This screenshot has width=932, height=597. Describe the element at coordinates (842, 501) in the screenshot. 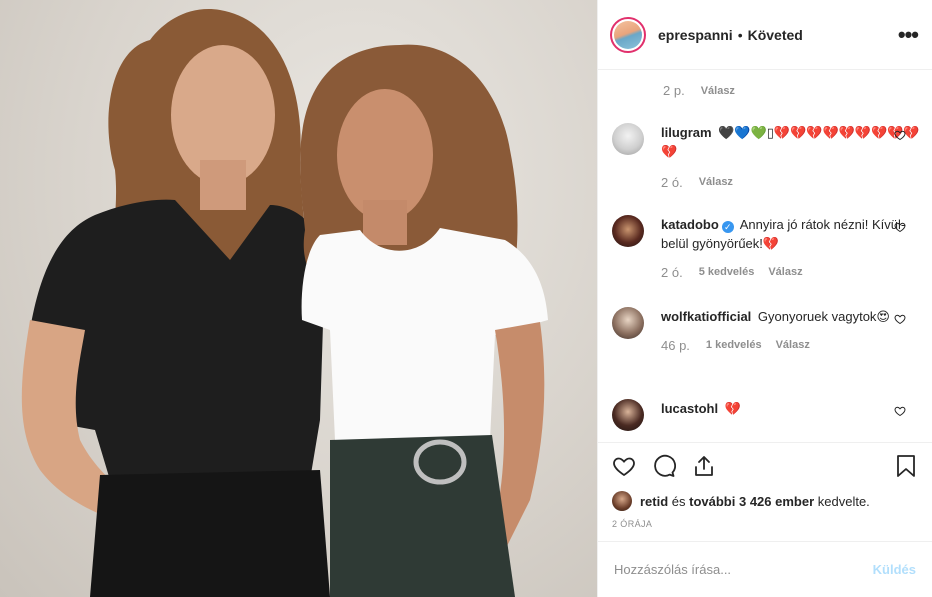

I see `likes-suffix: kedvelte.` at that location.